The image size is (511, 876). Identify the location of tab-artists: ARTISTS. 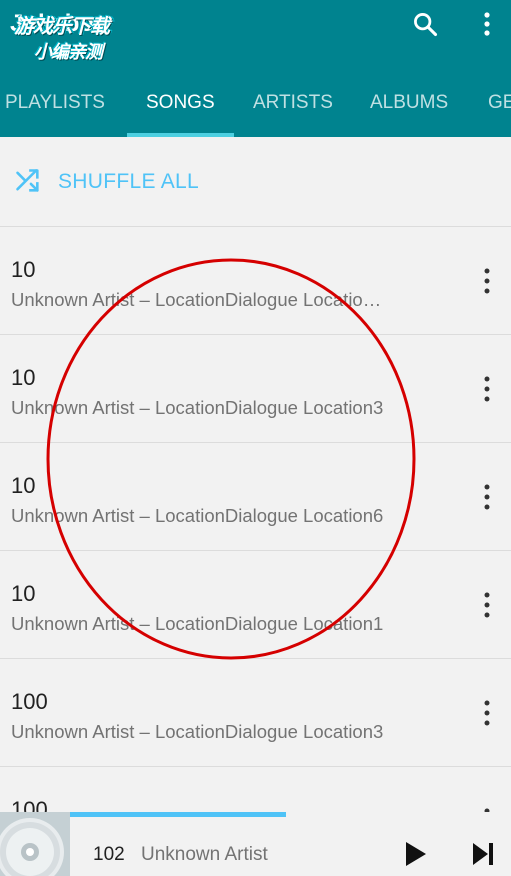
(293, 103).